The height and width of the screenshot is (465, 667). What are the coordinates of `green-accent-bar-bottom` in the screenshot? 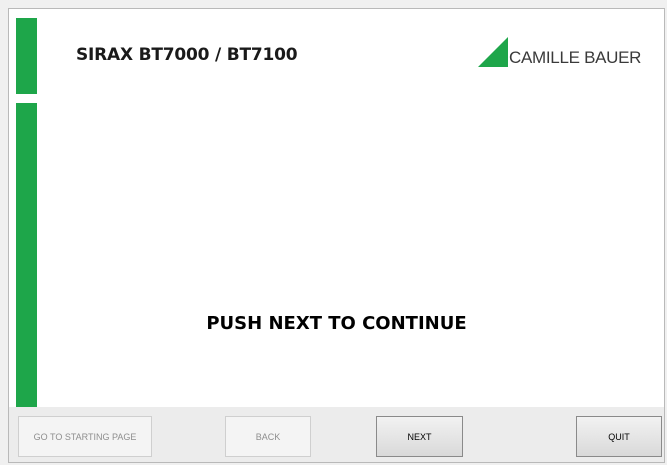 It's located at (26, 255).